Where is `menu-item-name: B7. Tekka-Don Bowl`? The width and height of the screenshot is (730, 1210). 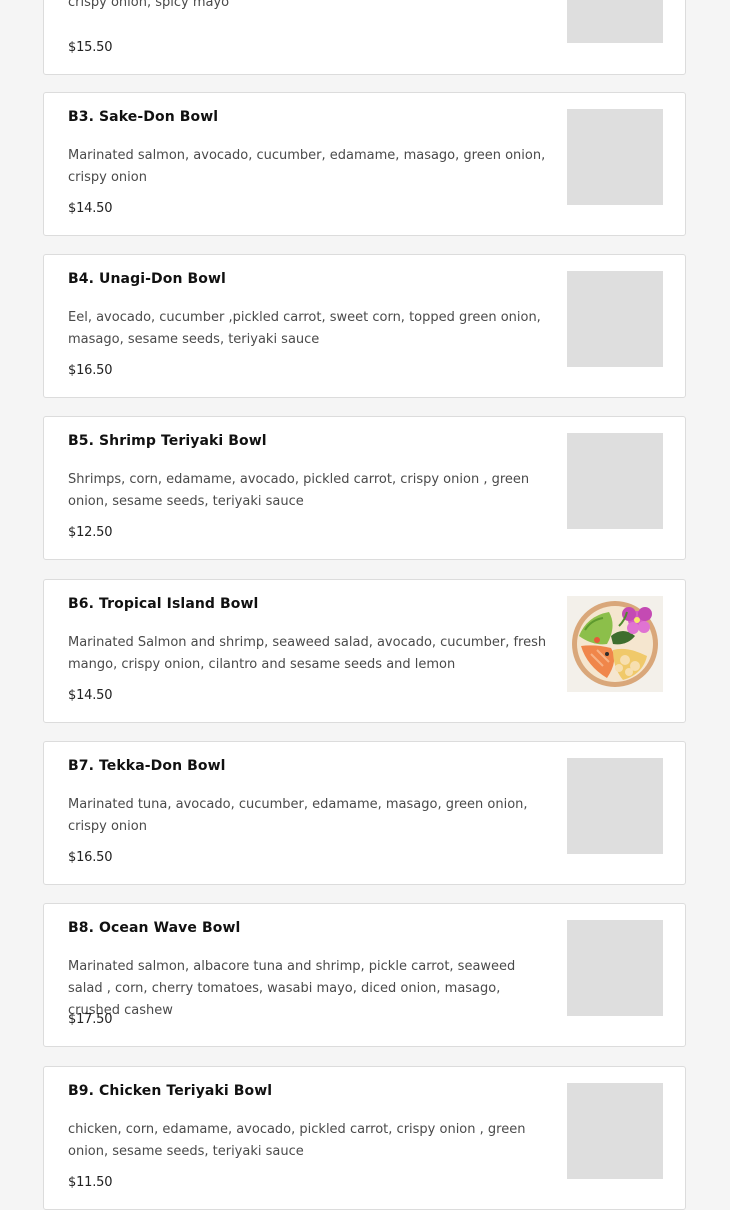
menu-item-name: B7. Tekka-Don Bowl is located at coordinates (147, 766).